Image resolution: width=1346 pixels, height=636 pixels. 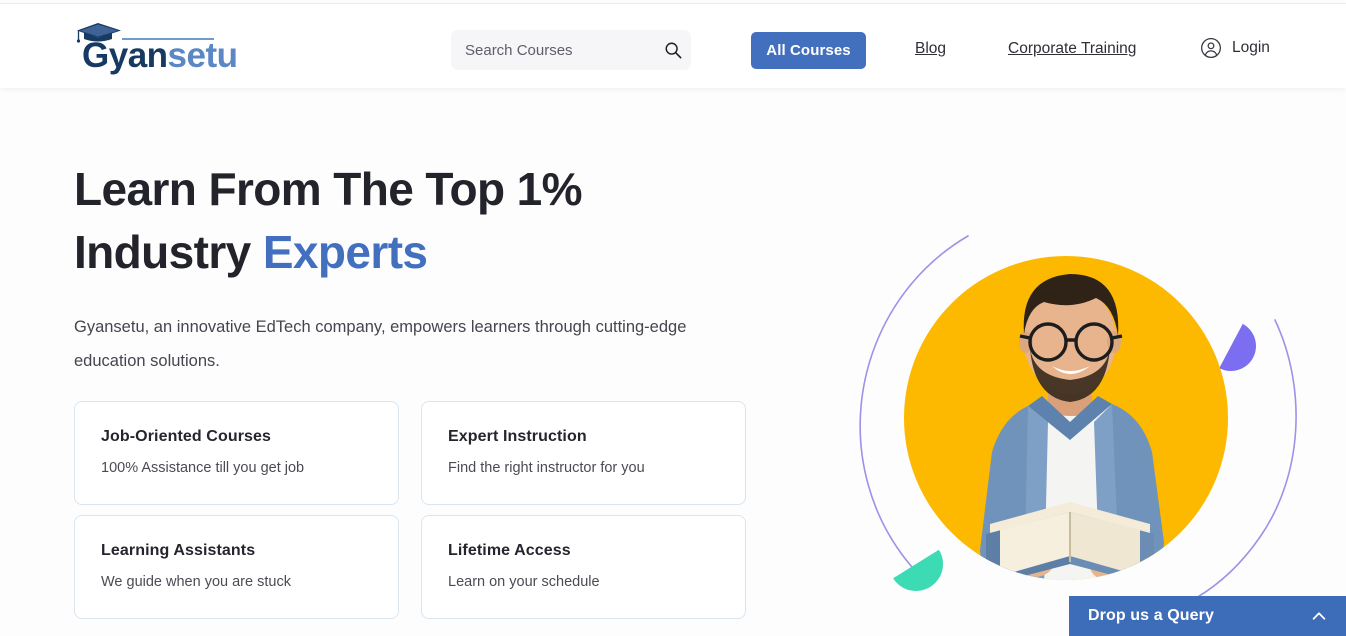 What do you see at coordinates (394, 221) in the screenshot?
I see `page-title: Learn From The Top 1% Industry Experts` at bounding box center [394, 221].